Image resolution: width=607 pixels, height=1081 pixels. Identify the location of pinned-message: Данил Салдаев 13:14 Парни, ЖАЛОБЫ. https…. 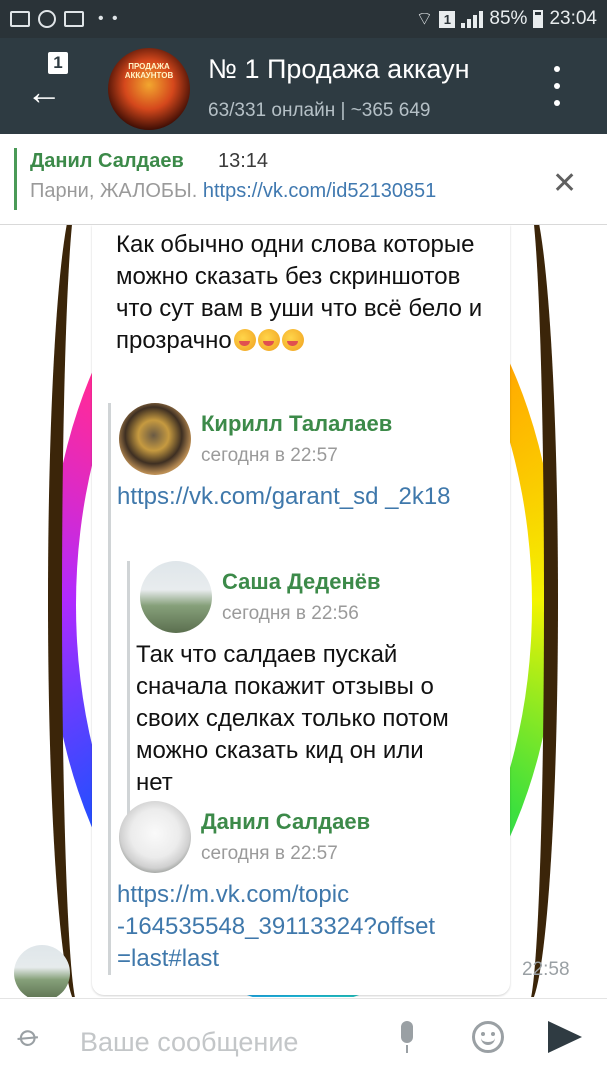
(303, 179).